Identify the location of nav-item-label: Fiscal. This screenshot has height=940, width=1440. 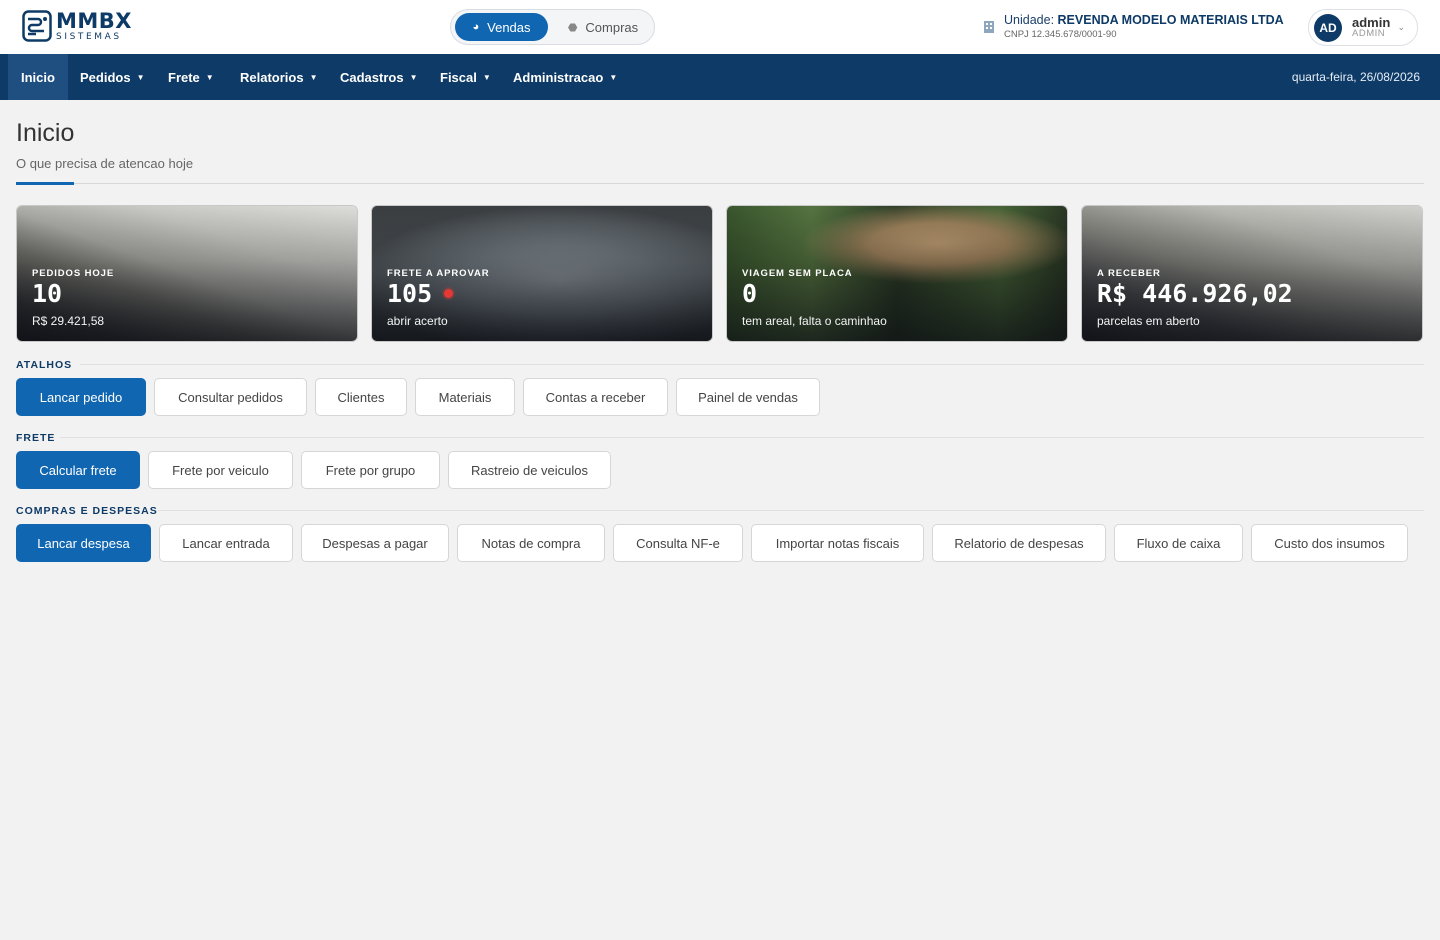
(458, 77).